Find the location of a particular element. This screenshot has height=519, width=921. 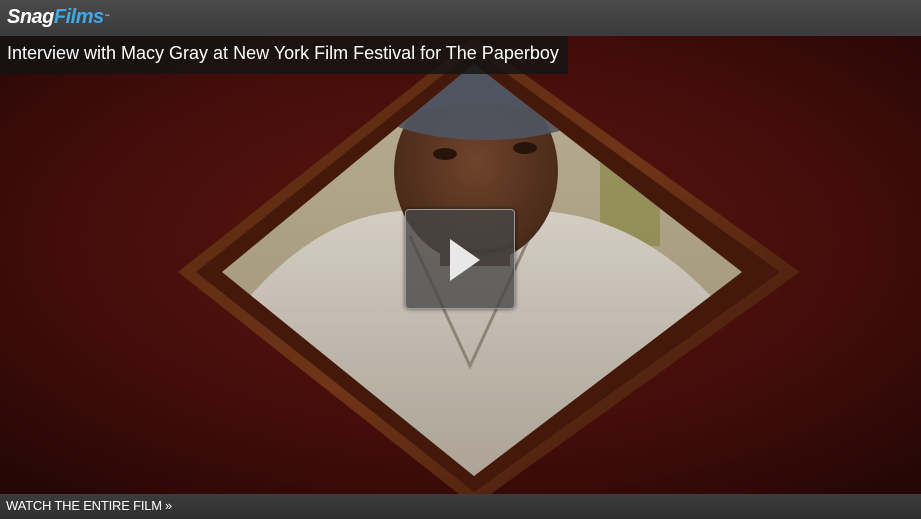

watch-entire-film-link: WATCH THE ENTIRE FILM» is located at coordinates (89, 506).